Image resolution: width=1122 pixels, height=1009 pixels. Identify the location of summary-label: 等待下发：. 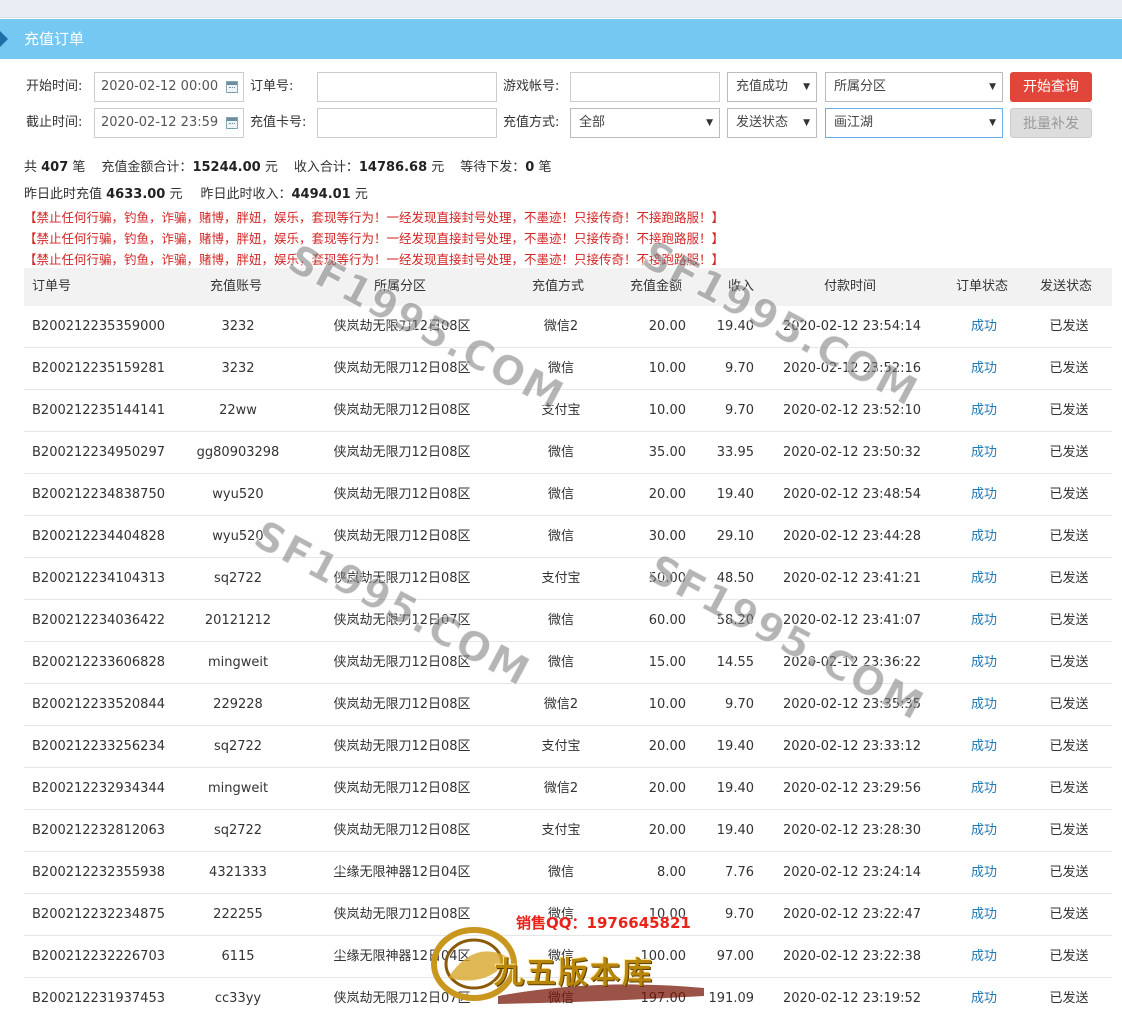
(493, 167).